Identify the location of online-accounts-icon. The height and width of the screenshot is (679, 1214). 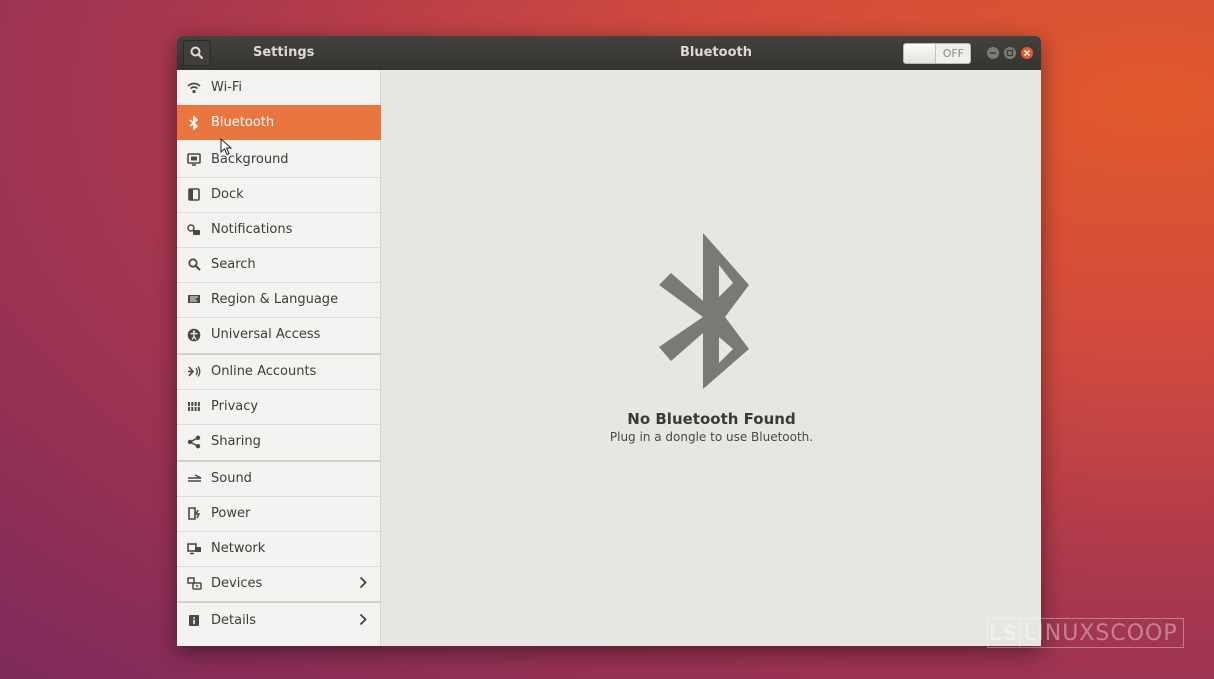
(194, 371).